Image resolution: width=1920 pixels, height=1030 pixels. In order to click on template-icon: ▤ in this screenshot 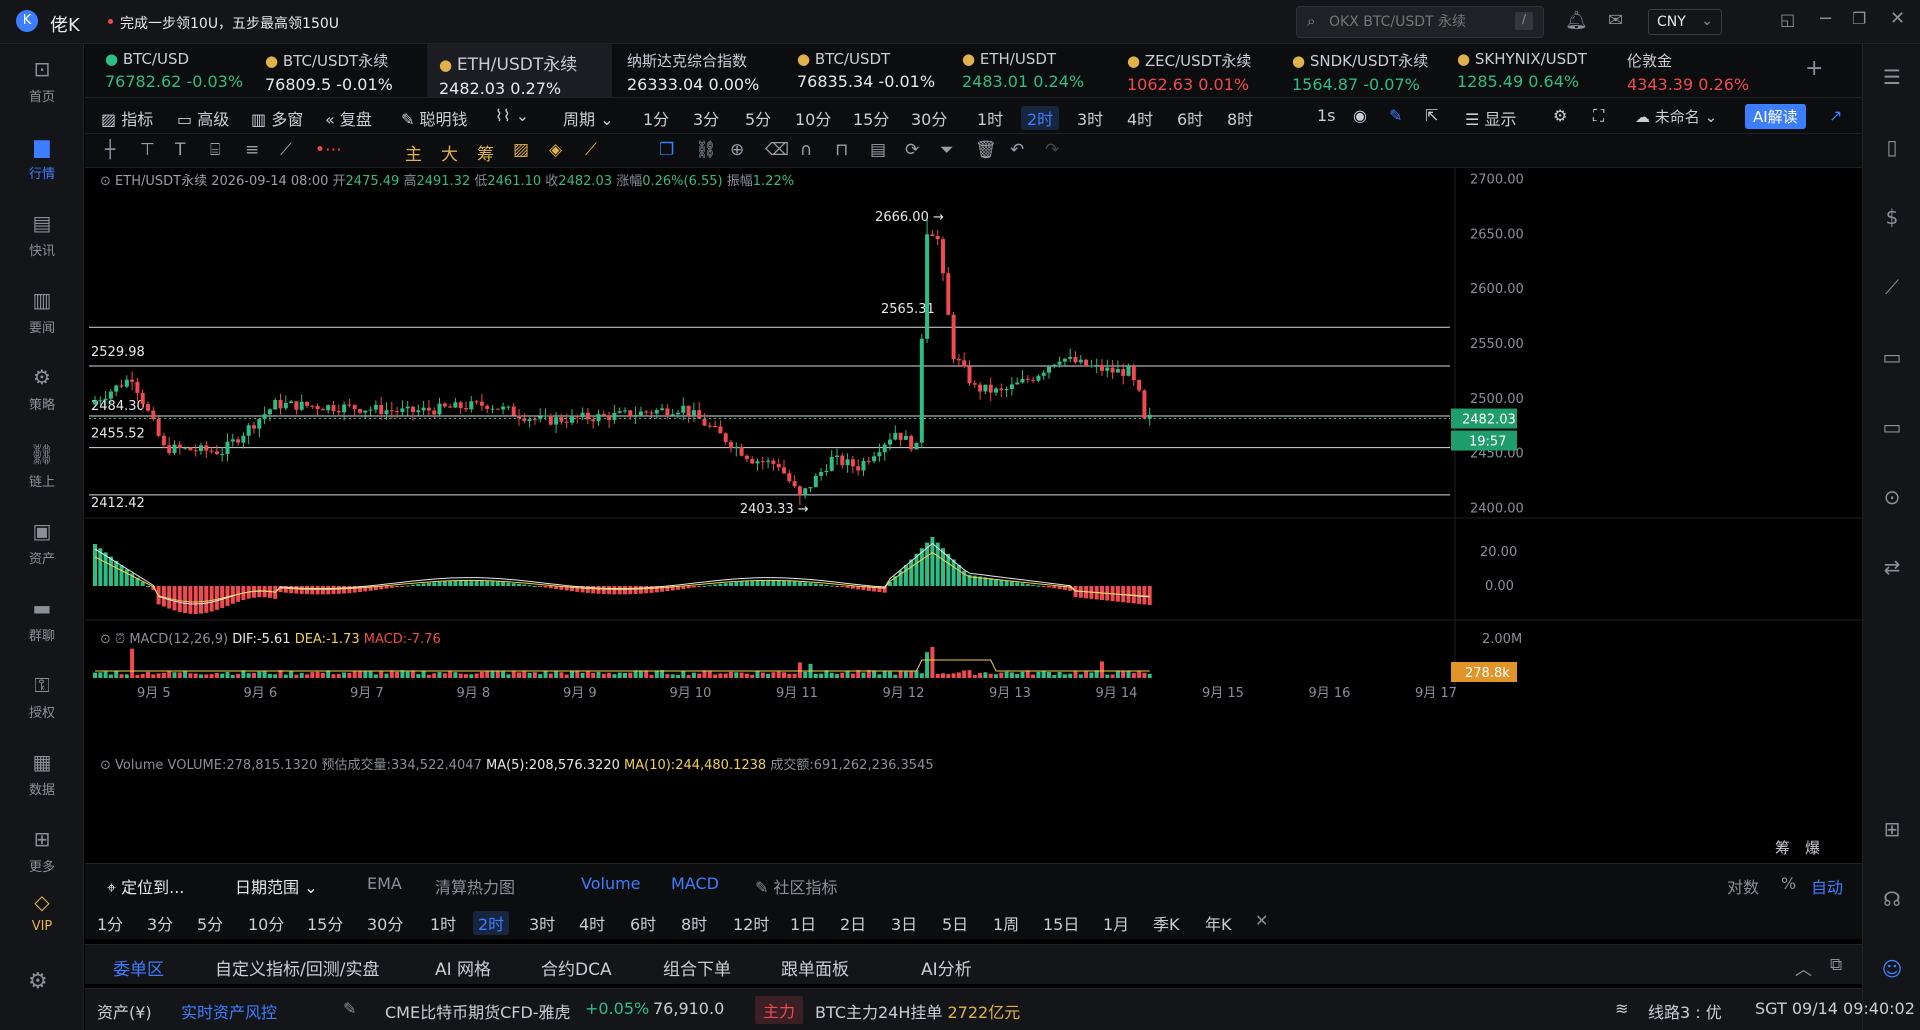, I will do `click(878, 150)`.